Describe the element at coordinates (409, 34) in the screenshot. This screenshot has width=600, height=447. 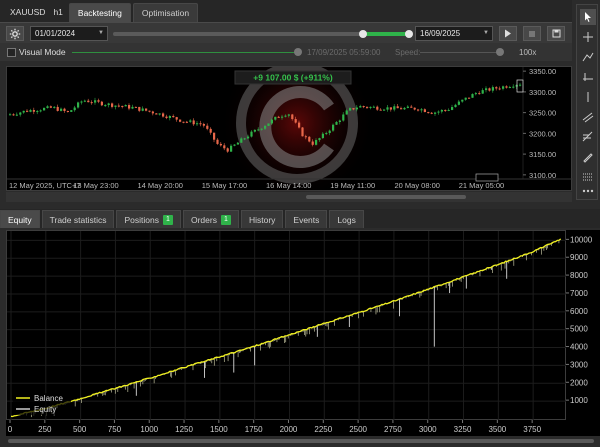
I see `slider-end-handle` at that location.